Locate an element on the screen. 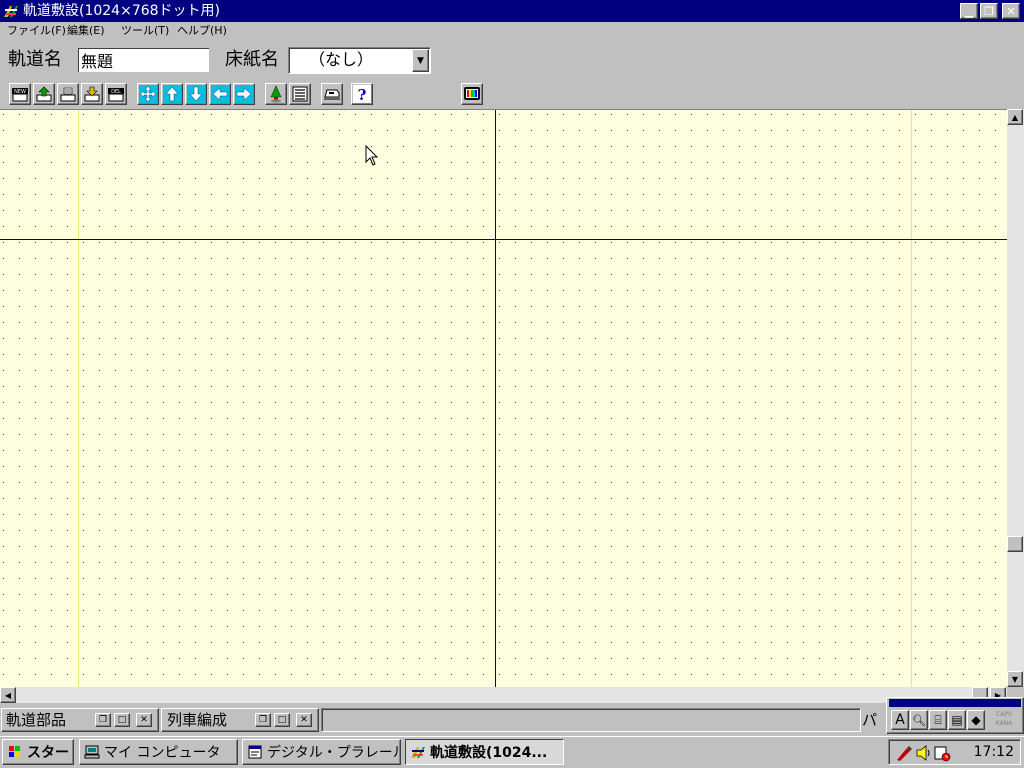 The image size is (1024, 768). computer-icon is located at coordinates (92, 752).